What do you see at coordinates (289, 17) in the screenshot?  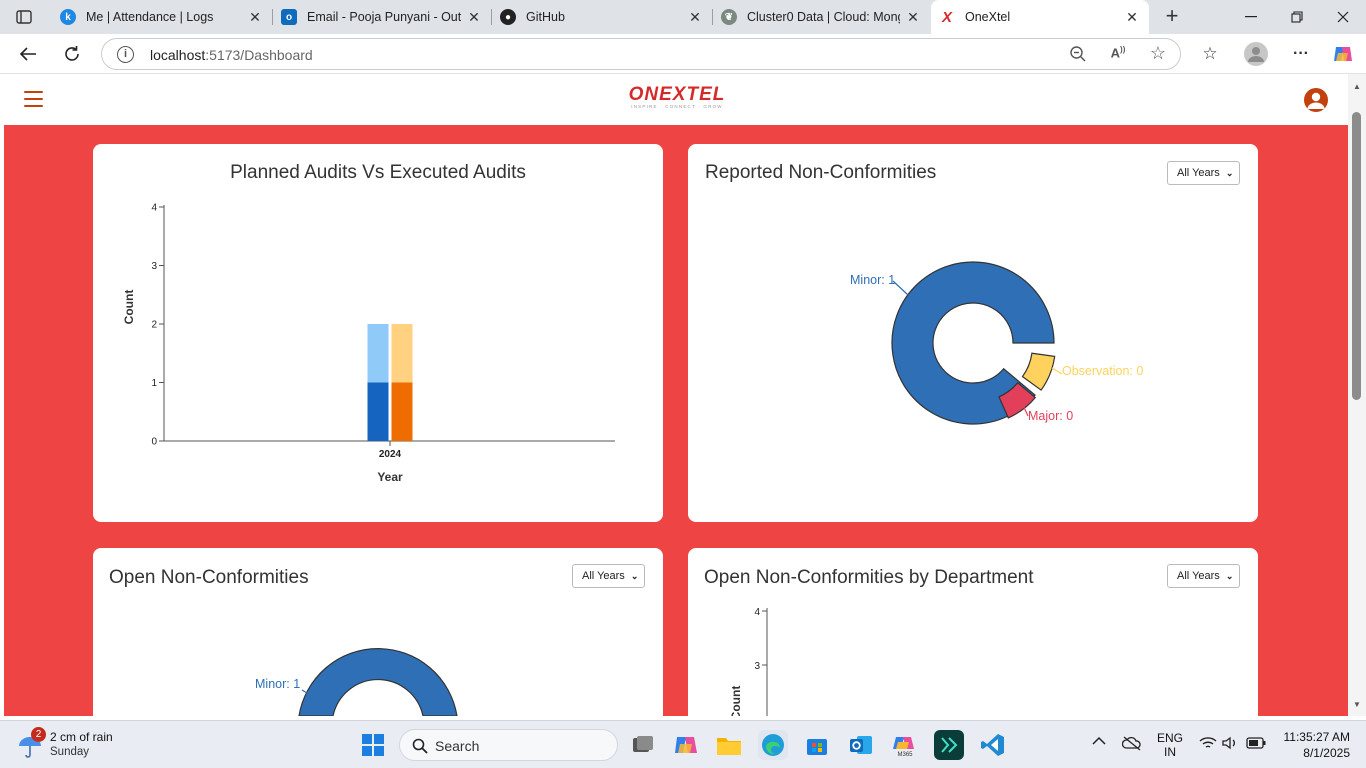 I see `outlook-icon: o` at bounding box center [289, 17].